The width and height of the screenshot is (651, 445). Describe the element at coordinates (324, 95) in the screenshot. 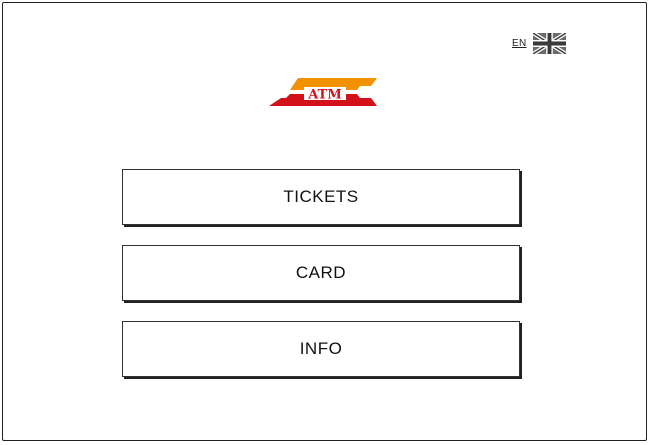

I see `logo-text: ATM` at that location.